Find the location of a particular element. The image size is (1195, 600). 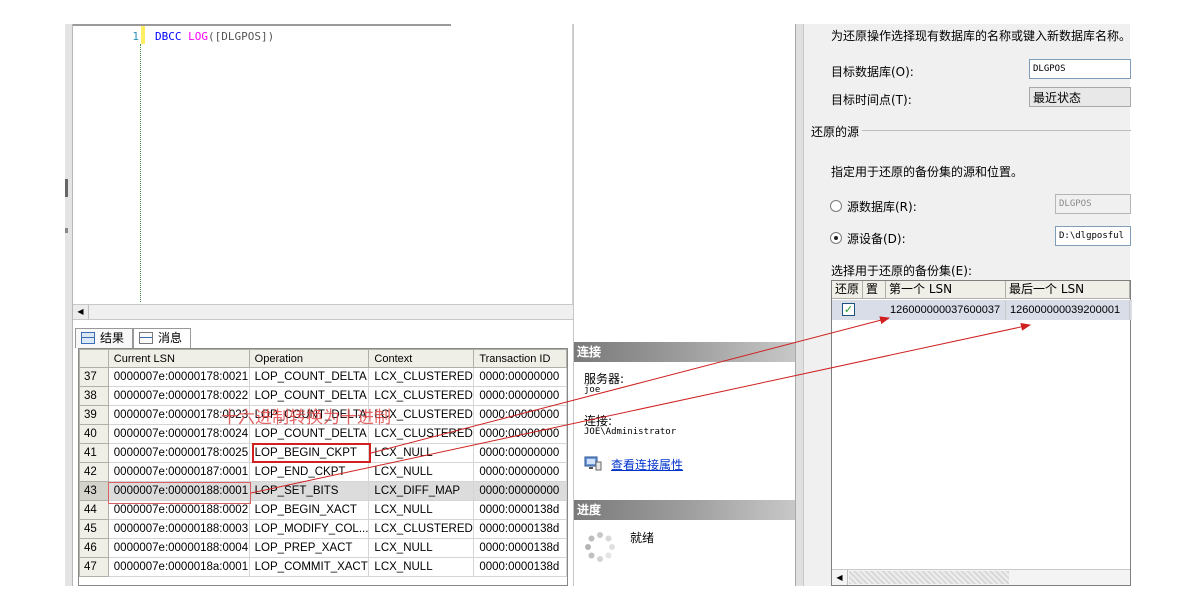

source-database-label: 源数据库(R): is located at coordinates (882, 207).